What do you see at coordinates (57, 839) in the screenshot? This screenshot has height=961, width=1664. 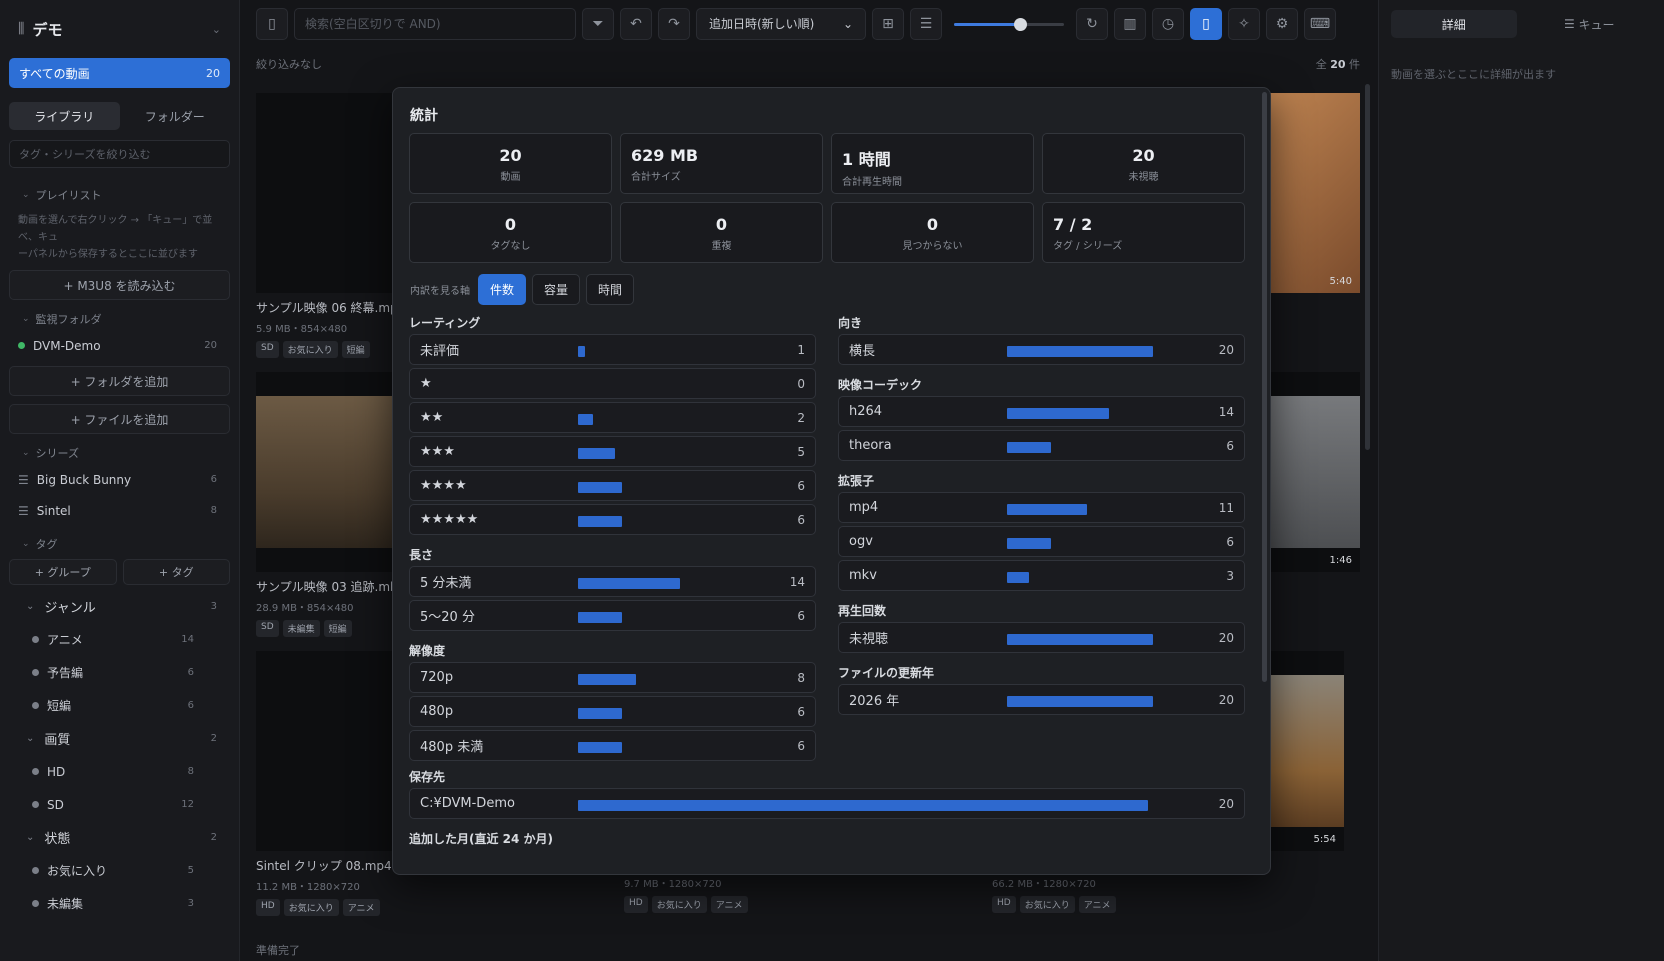 I see `tag-group-name: 状態` at bounding box center [57, 839].